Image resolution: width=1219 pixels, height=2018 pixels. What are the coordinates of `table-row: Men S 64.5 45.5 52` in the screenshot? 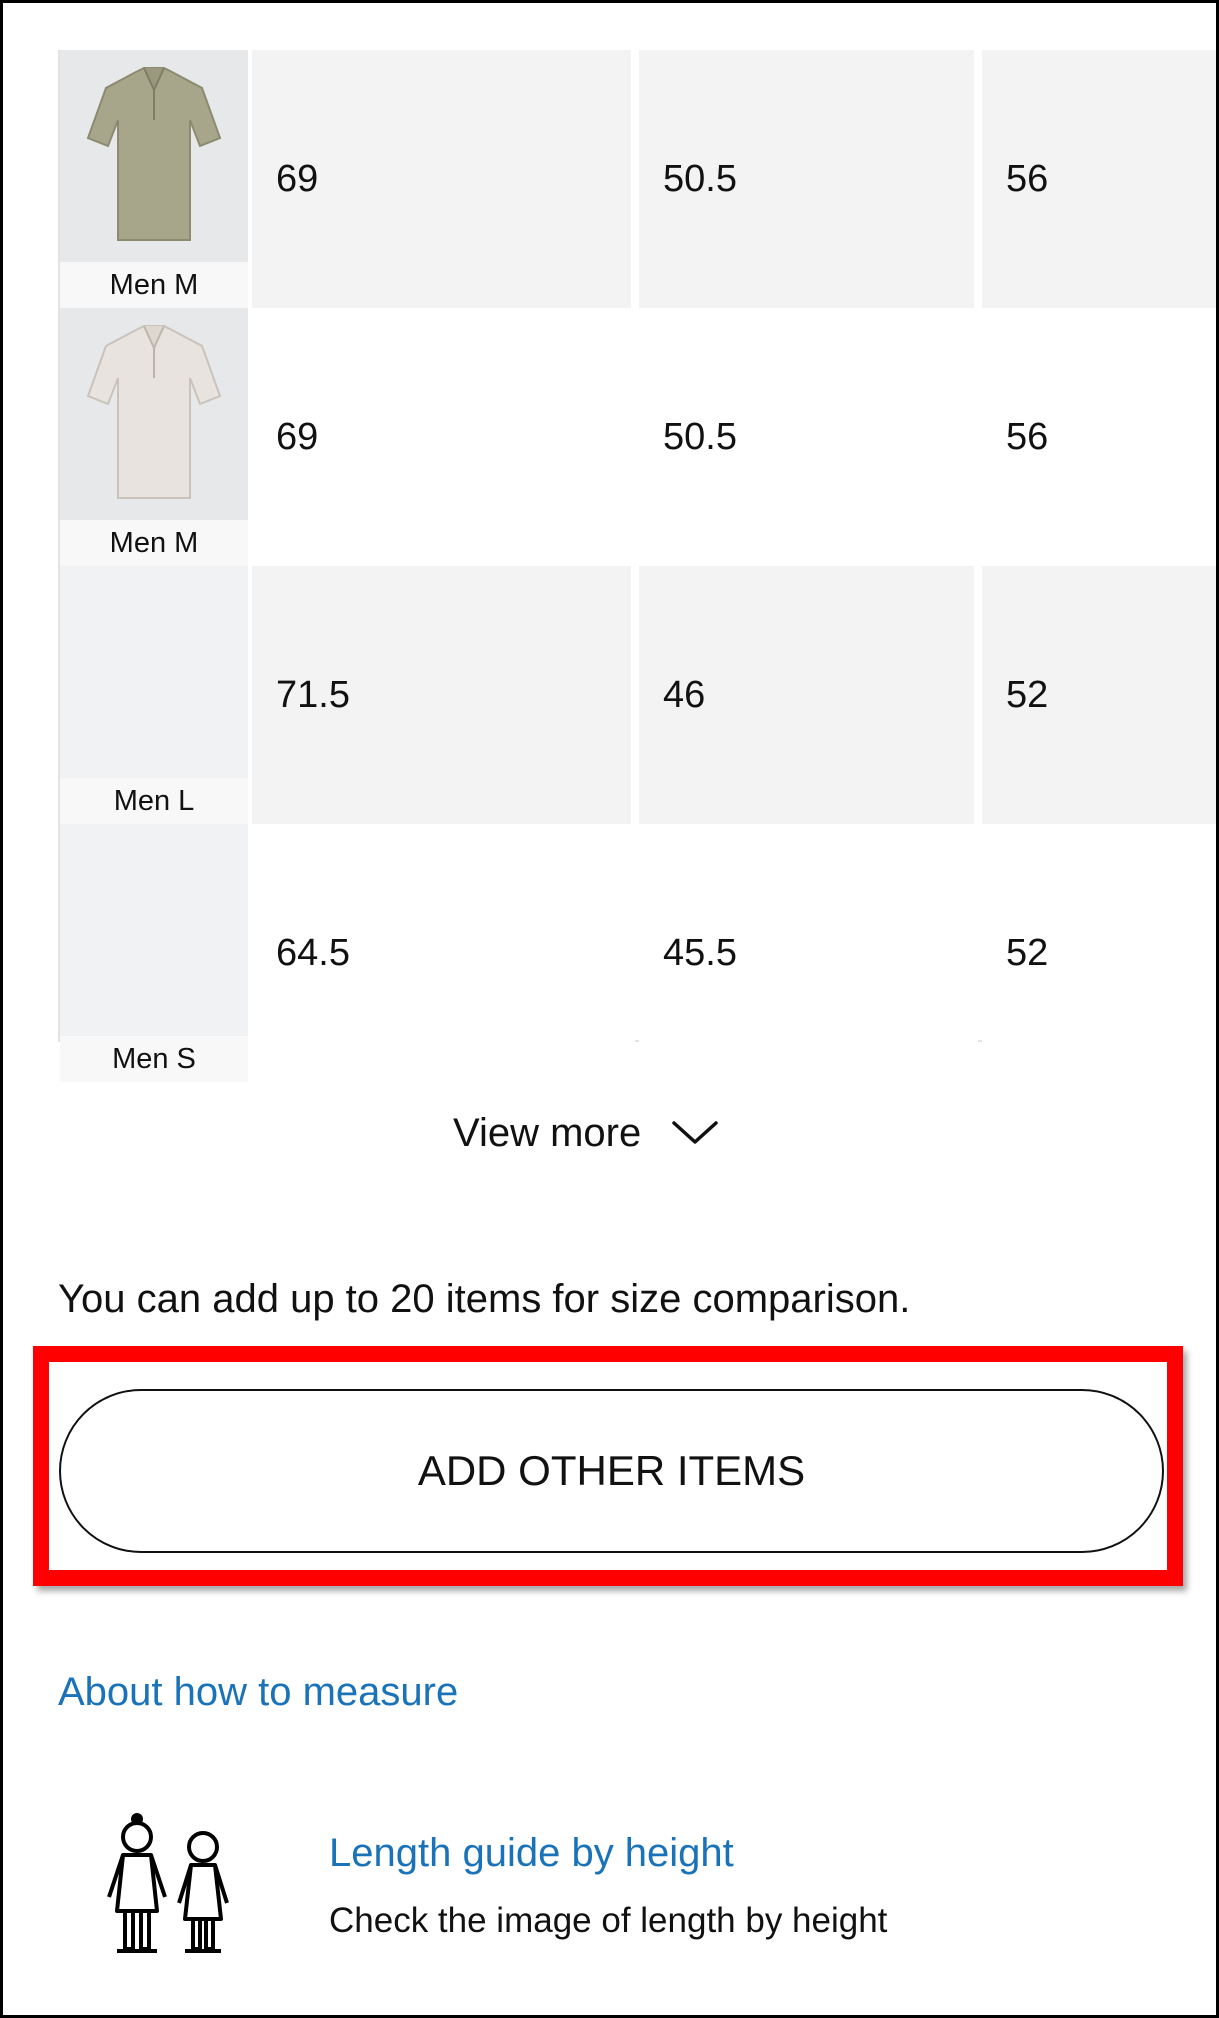 It's located at (638, 953).